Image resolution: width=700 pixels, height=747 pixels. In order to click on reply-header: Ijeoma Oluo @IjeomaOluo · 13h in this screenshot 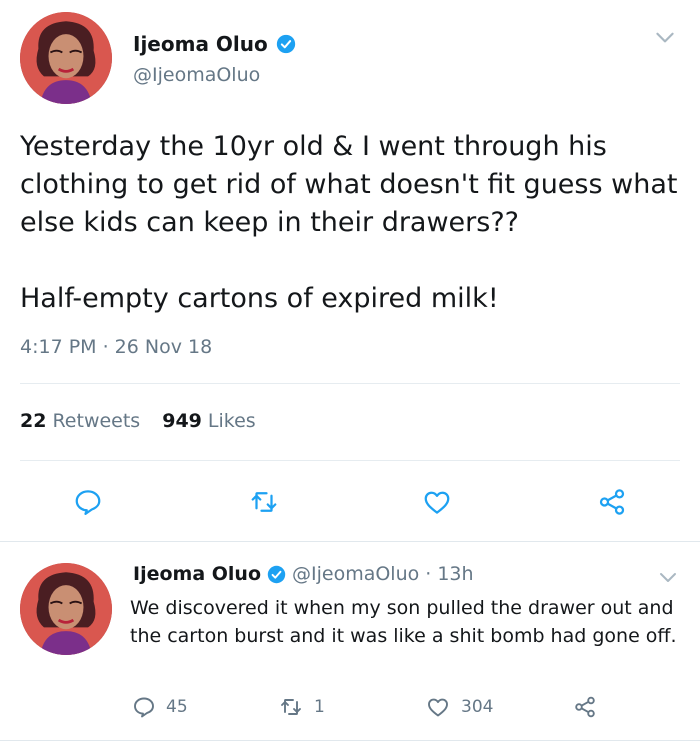, I will do `click(303, 574)`.